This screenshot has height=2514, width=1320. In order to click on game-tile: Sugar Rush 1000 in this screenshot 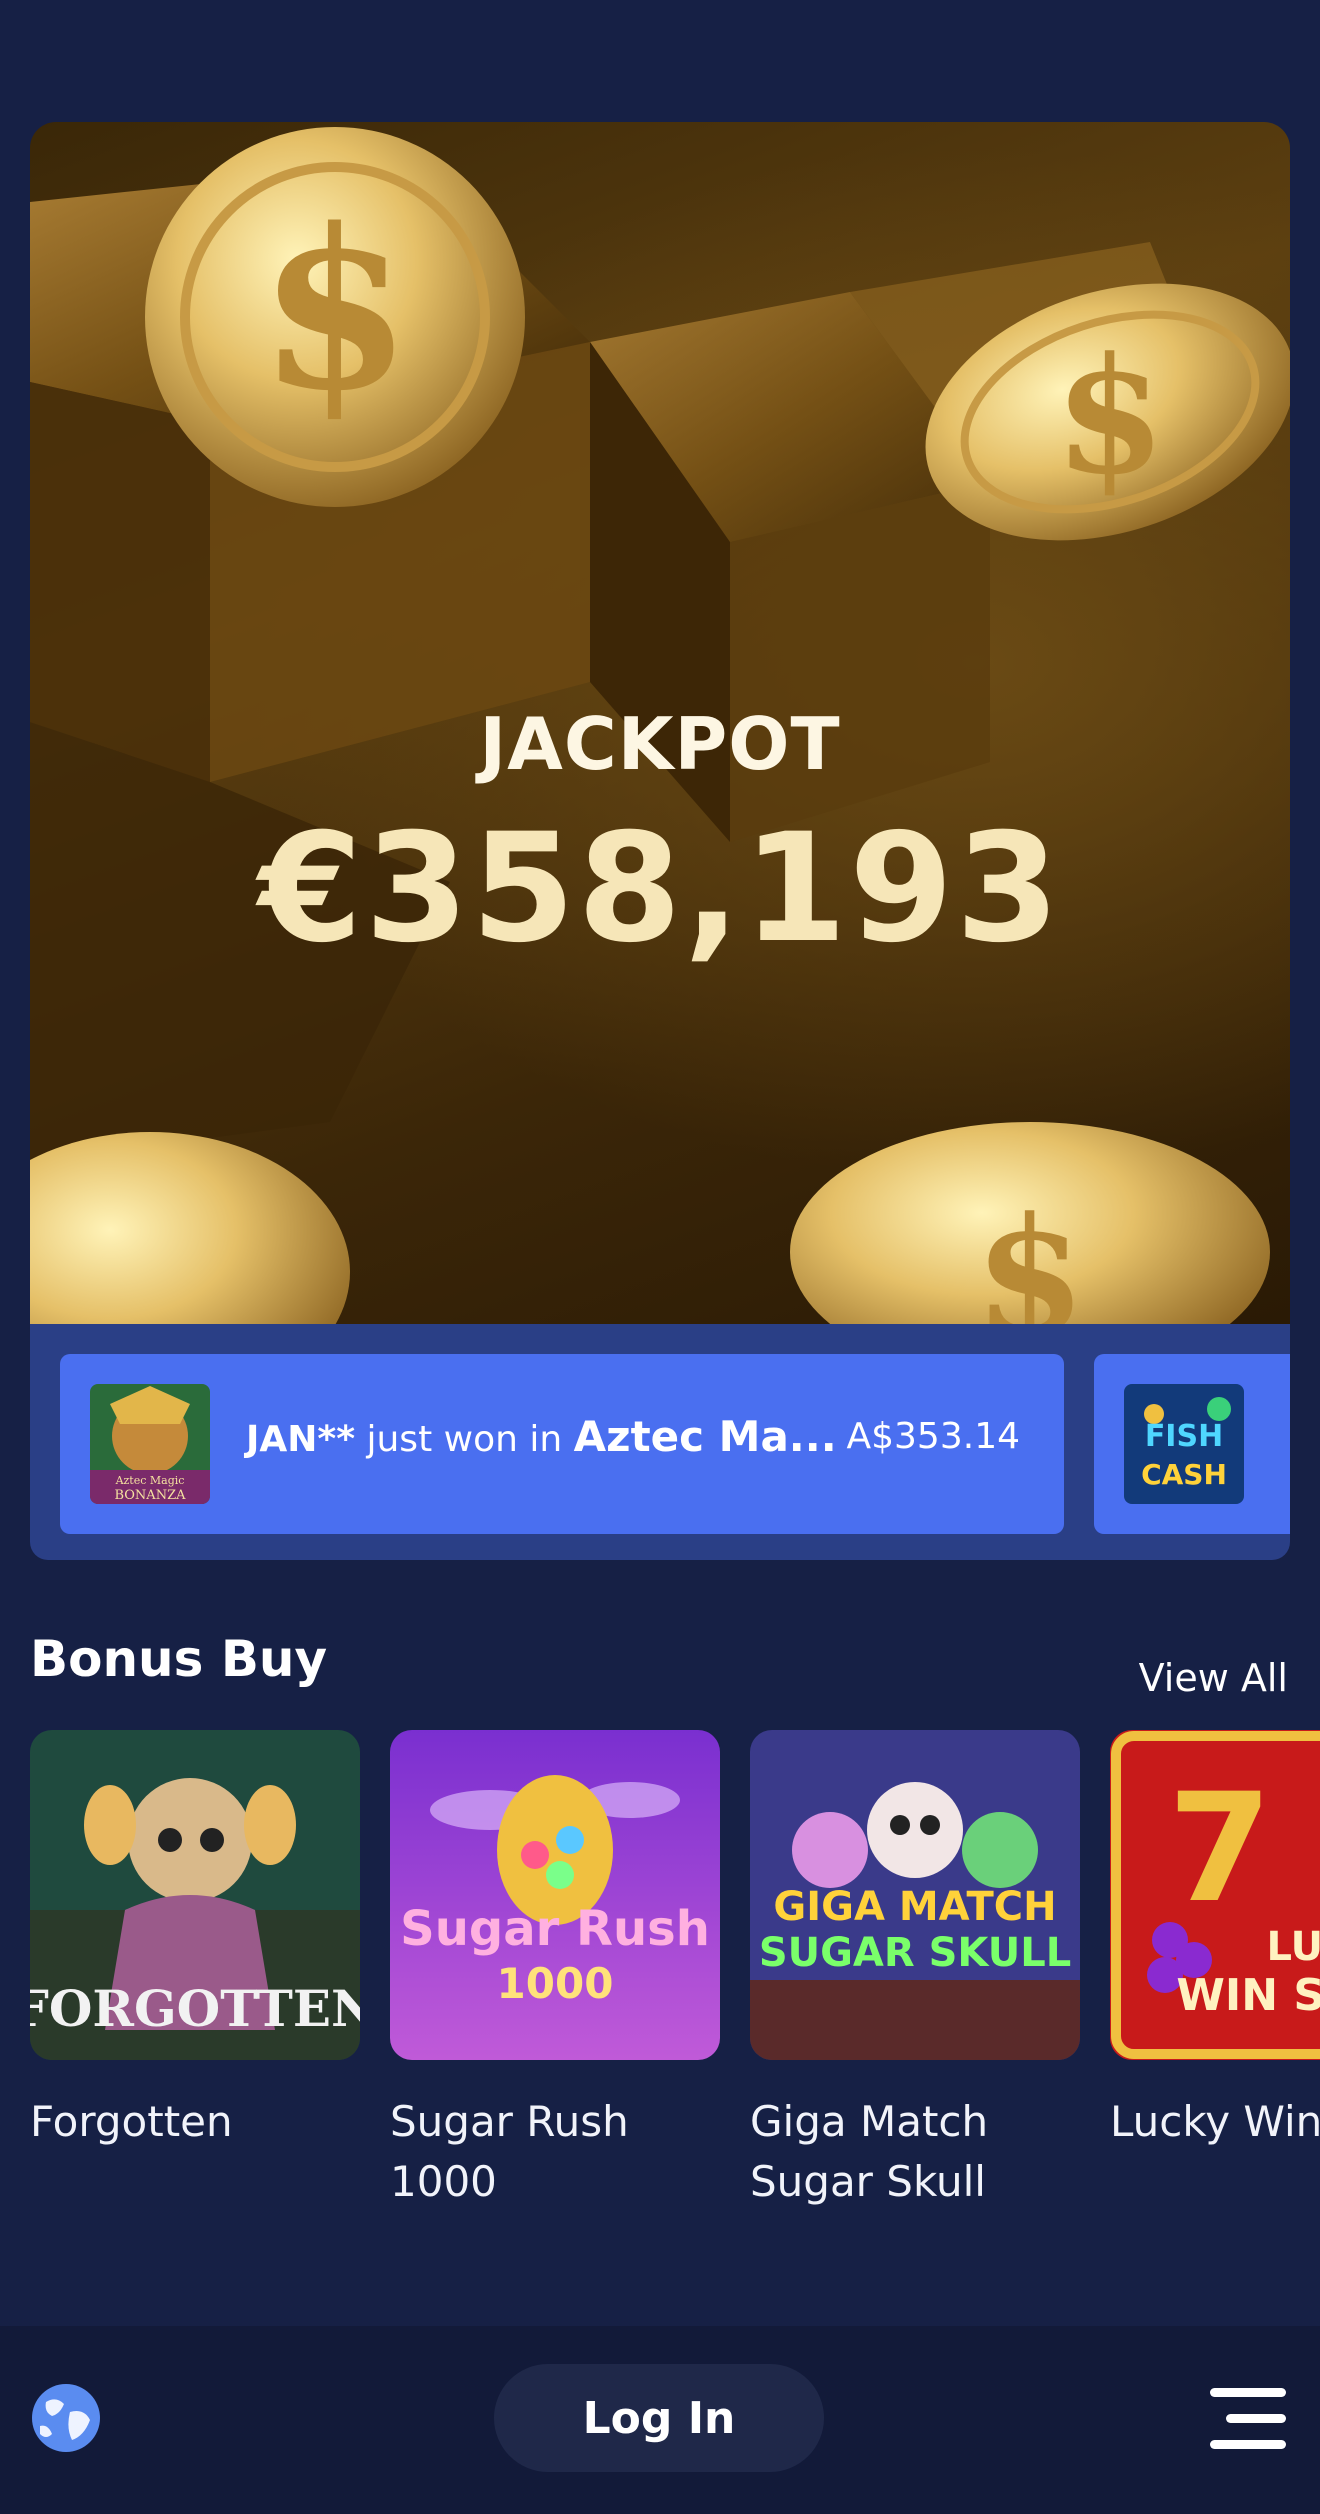, I will do `click(555, 1895)`.